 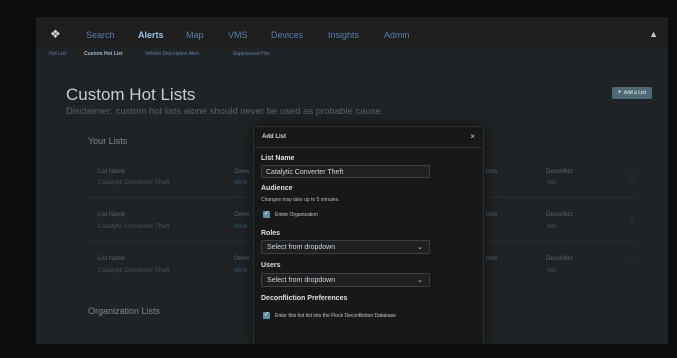 What do you see at coordinates (103, 54) in the screenshot?
I see `subnav-custom-hot-list: Custom Hot List` at bounding box center [103, 54].